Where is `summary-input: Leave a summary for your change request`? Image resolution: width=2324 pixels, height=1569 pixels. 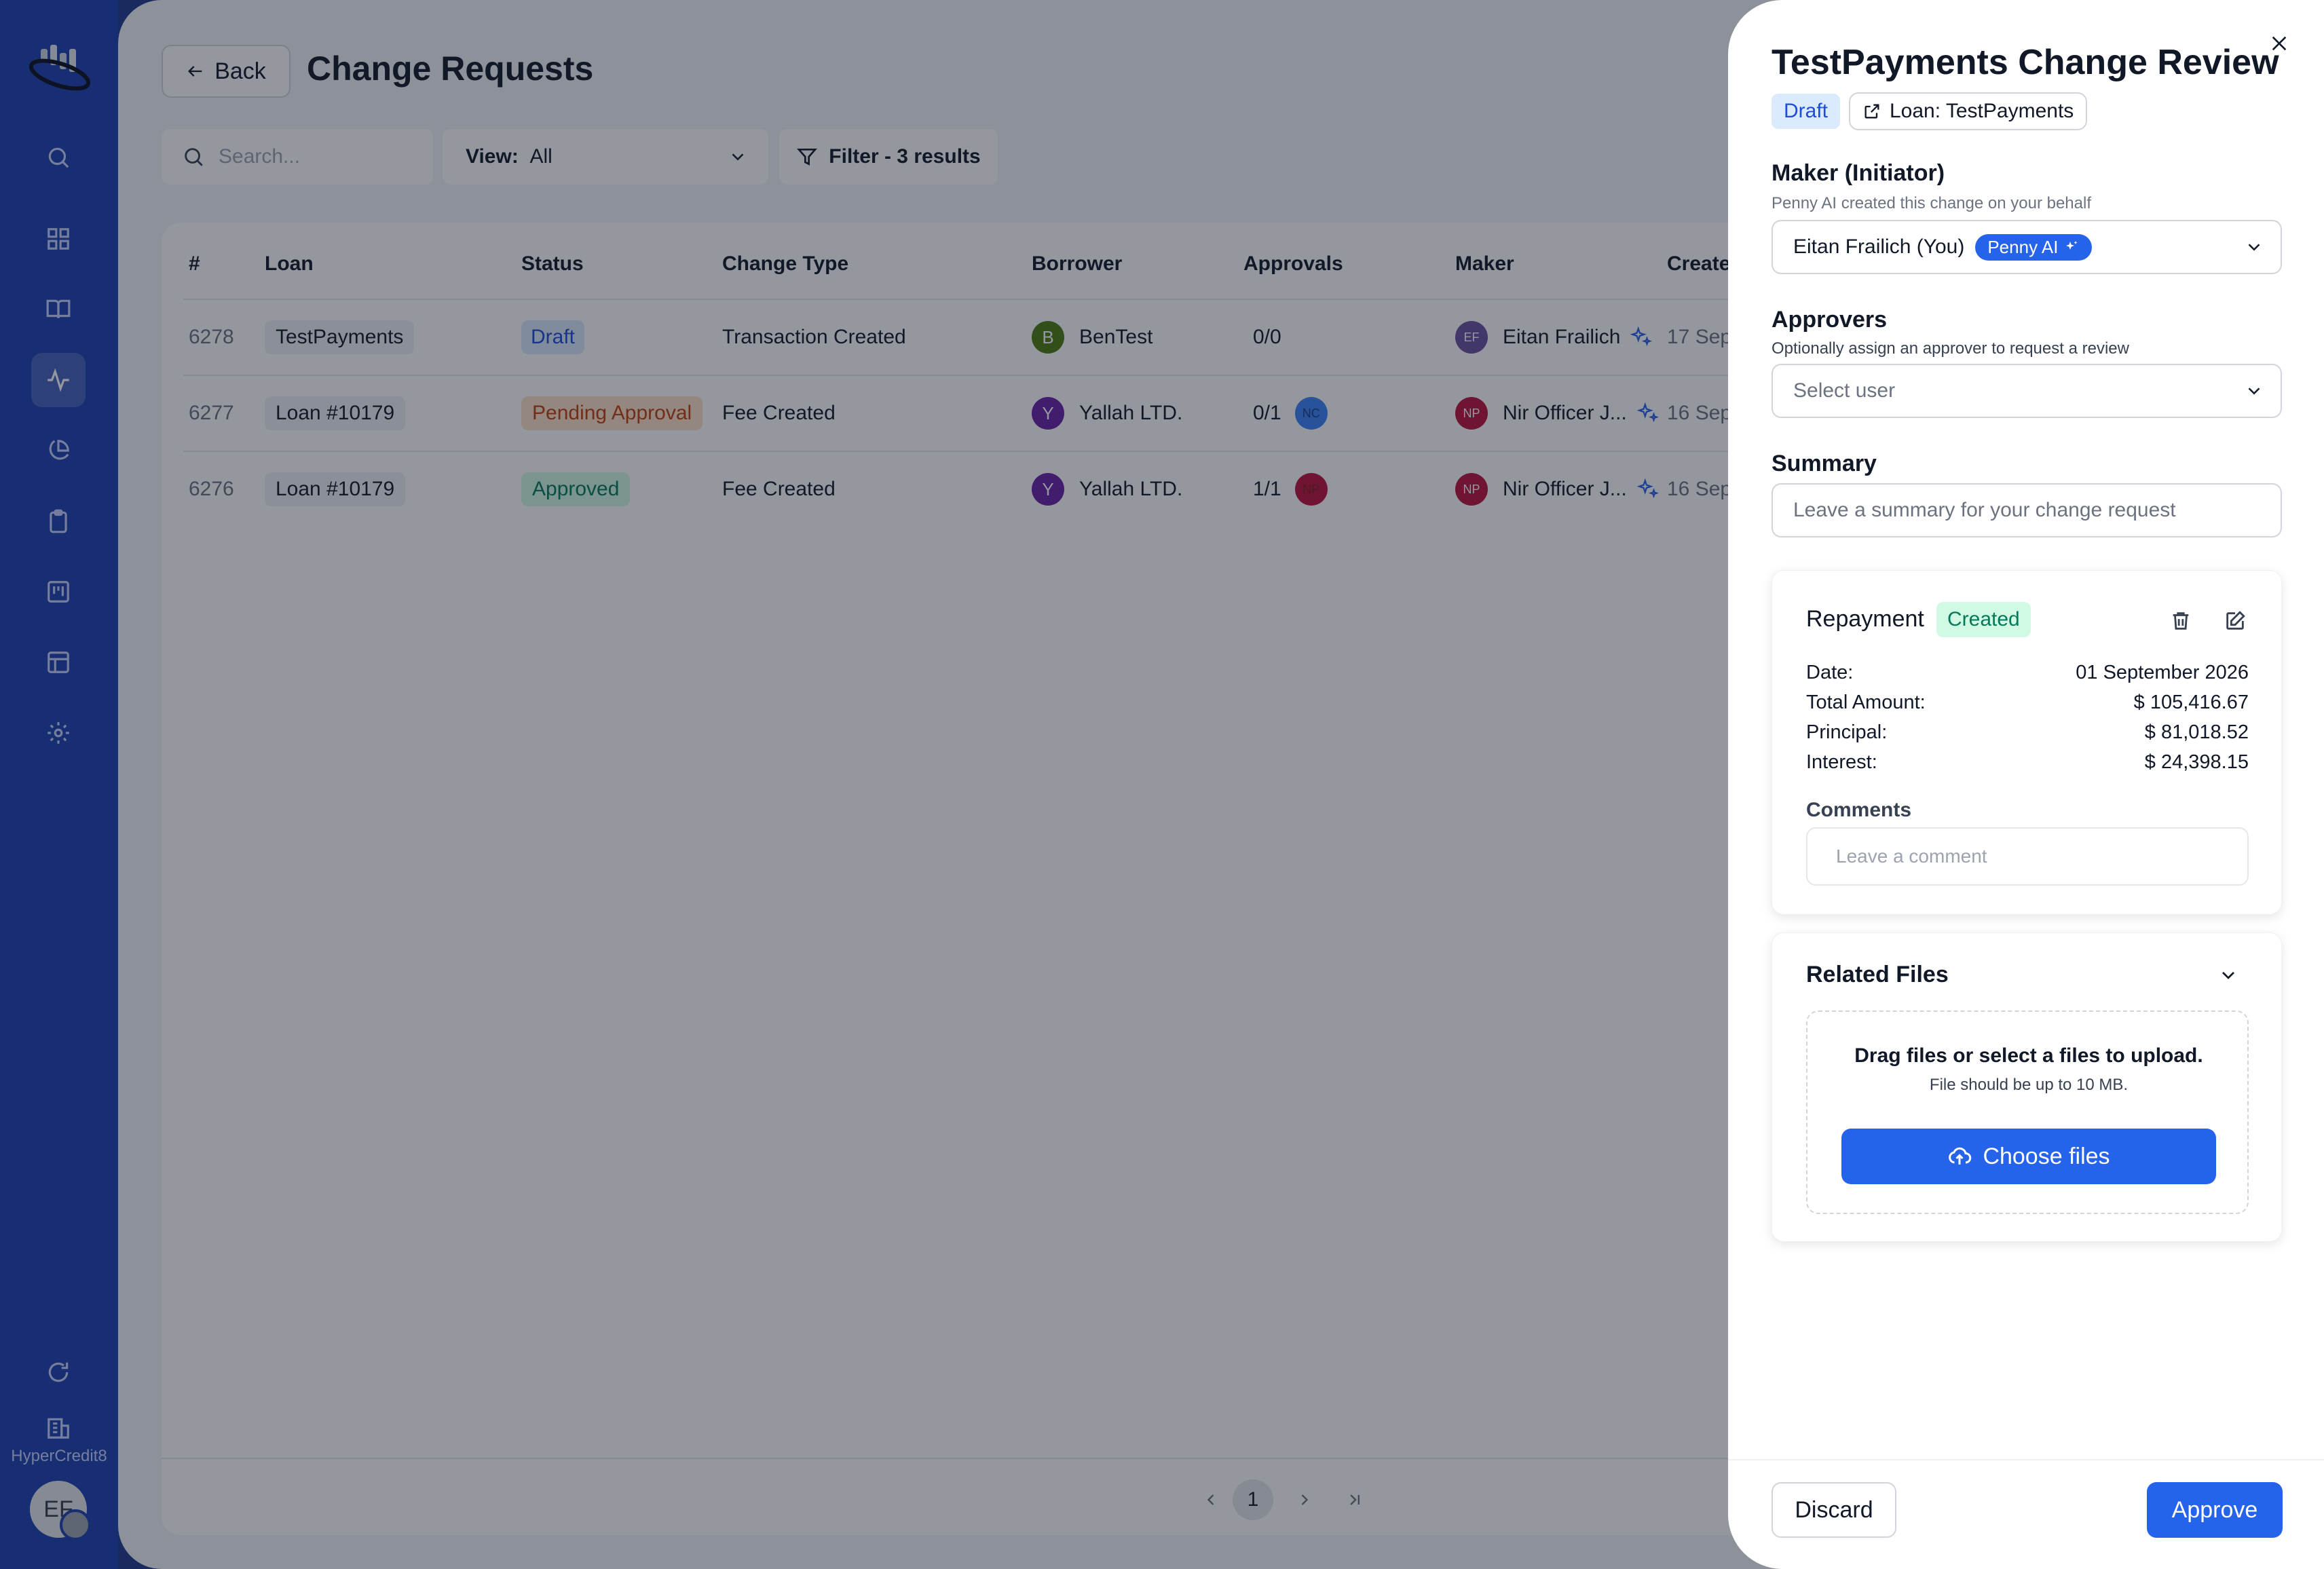
summary-input: Leave a summary for your change request is located at coordinates (2027, 510).